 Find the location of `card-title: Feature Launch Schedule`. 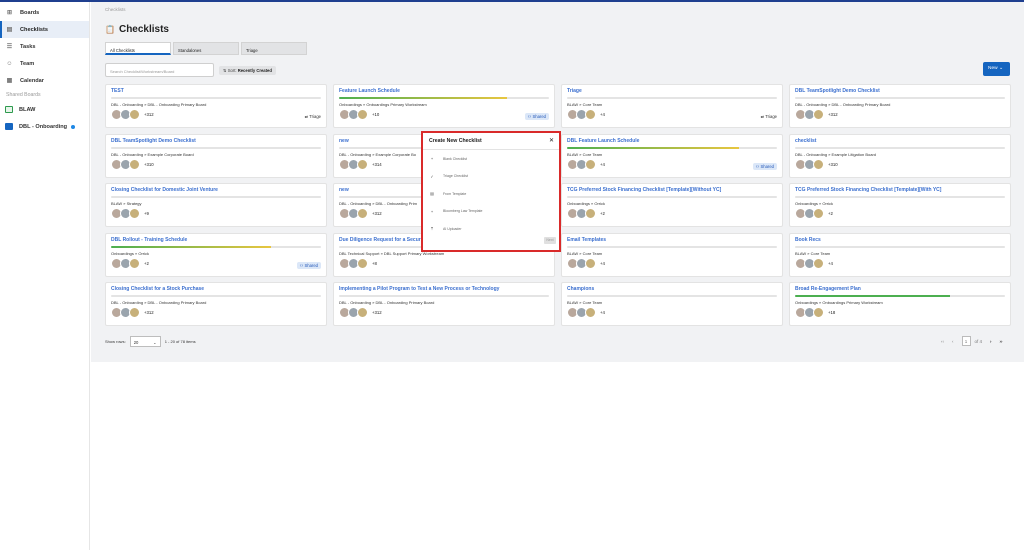

card-title: Feature Launch Schedule is located at coordinates (369, 91).